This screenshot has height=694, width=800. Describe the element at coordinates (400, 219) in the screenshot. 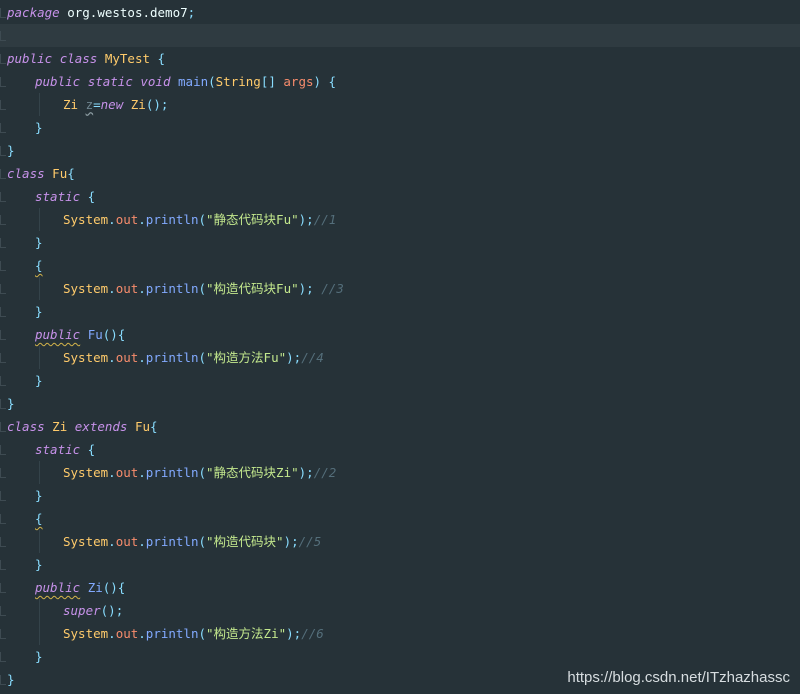

I see `code-line: System.out.println("静态代码块Fu");//1` at that location.